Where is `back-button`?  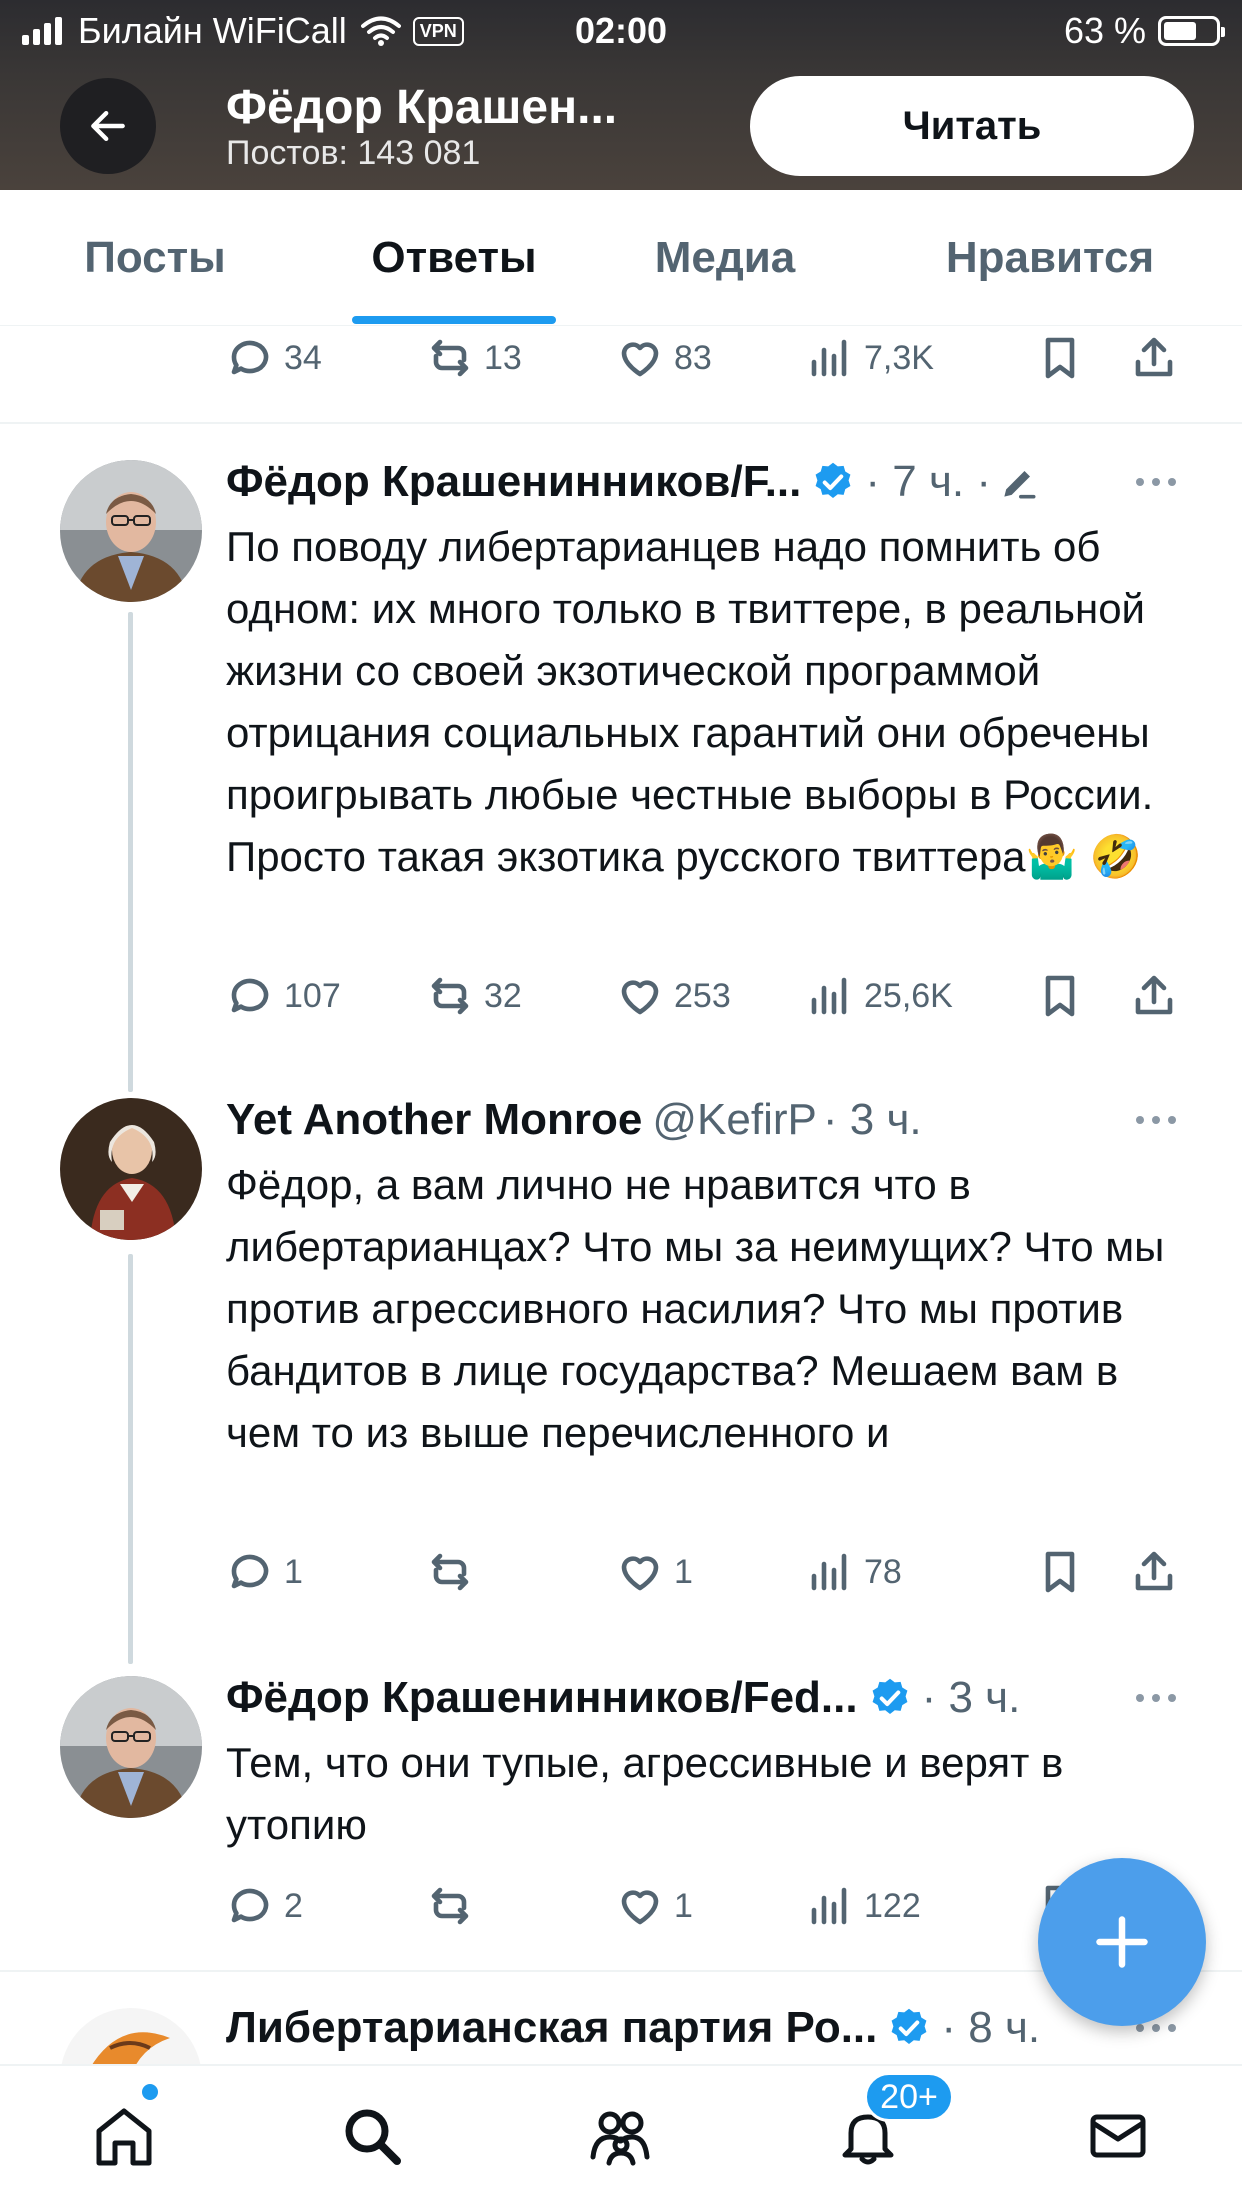
back-button is located at coordinates (108, 126).